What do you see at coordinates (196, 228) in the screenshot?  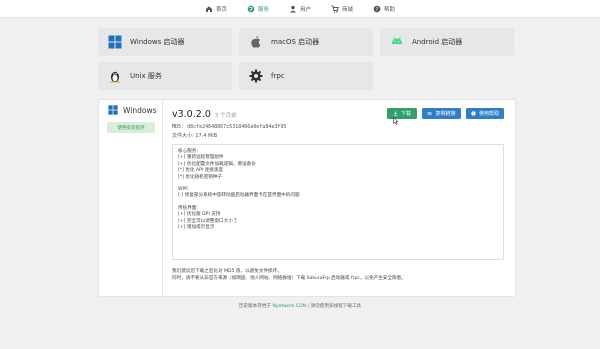 I see `note-line: [+] 增加提示显示` at bounding box center [196, 228].